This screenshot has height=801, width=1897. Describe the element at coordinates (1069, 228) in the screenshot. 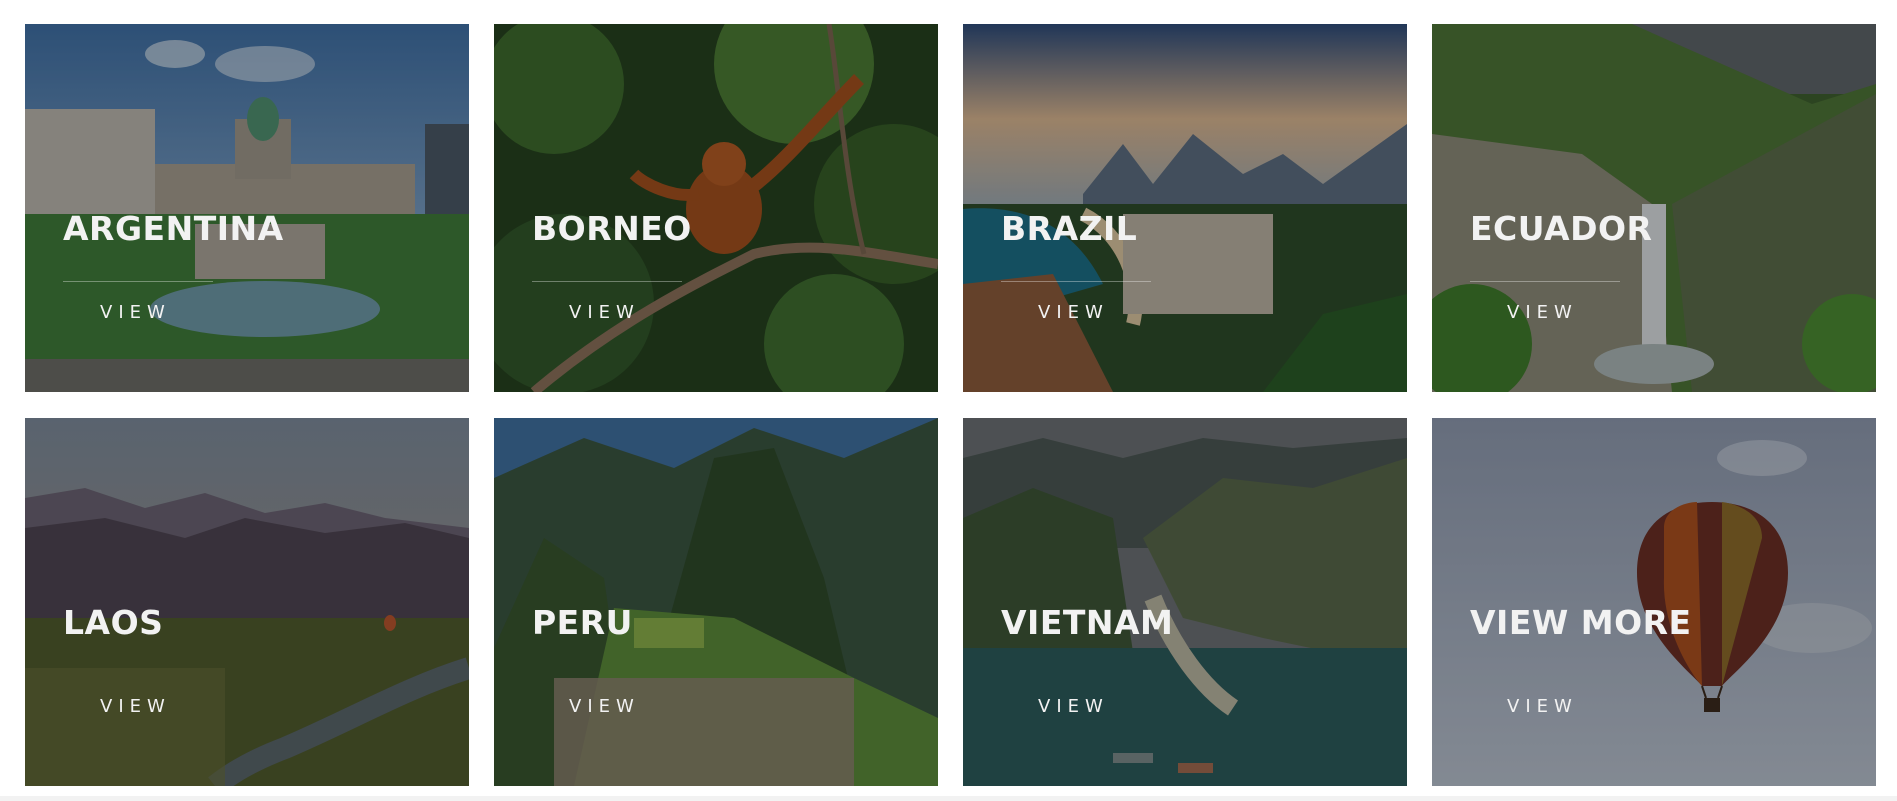

I see `destination-title: BRAZIL` at that location.